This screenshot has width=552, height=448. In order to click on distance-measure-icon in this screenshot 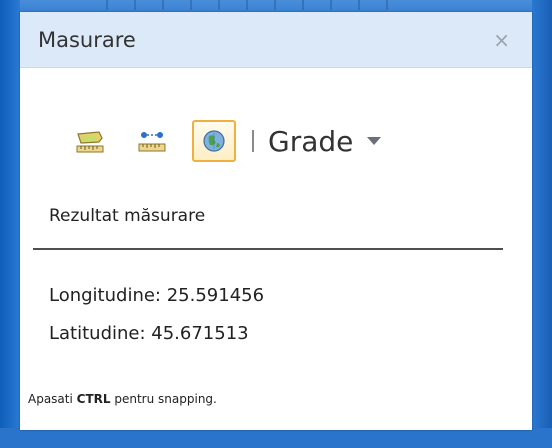, I will do `click(152, 142)`.